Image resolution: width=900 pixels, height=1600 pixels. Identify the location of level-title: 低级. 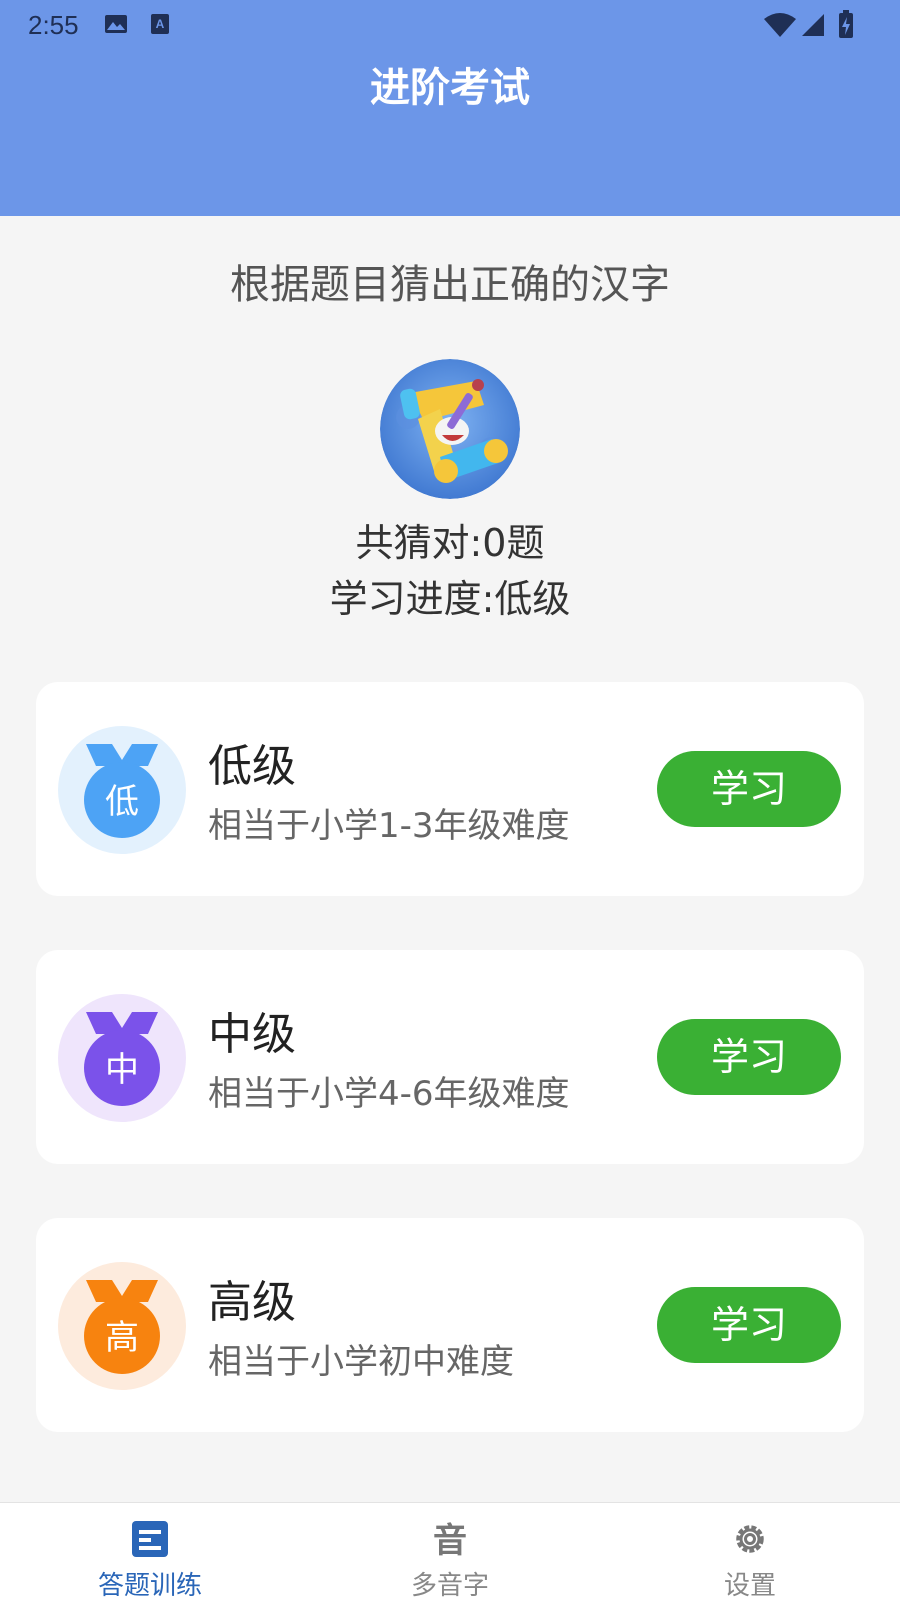
(252, 766).